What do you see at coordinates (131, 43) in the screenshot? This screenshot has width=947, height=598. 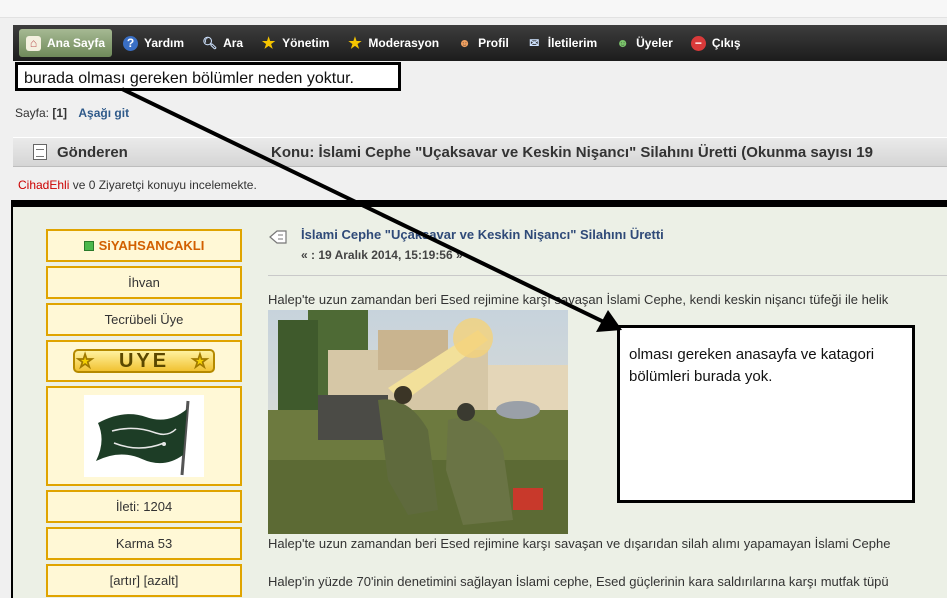 I see `help-icon: ?` at bounding box center [131, 43].